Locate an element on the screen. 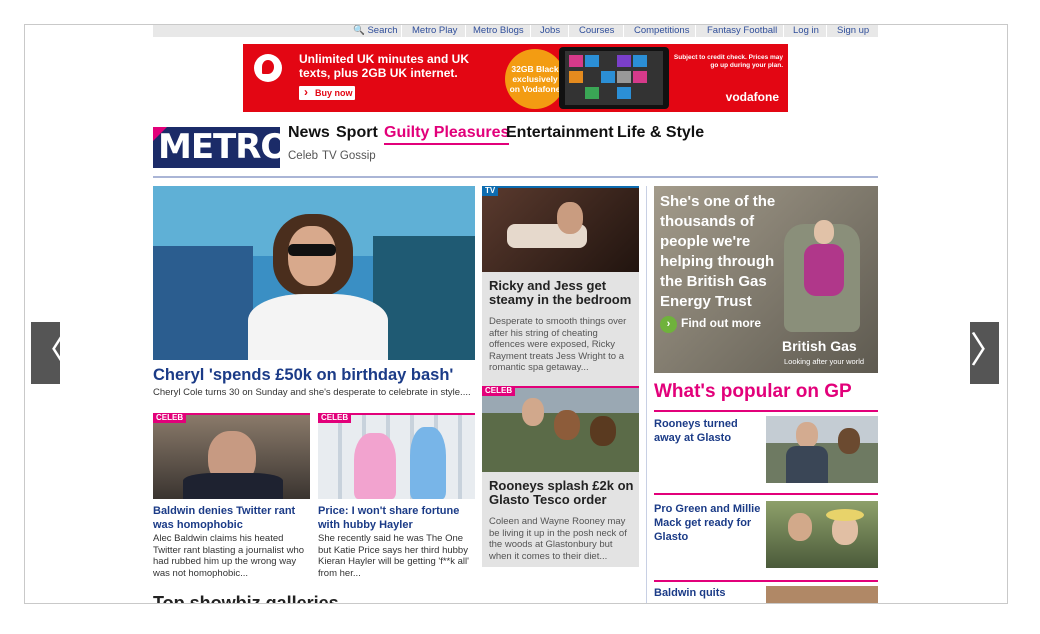 The height and width of the screenshot is (634, 1040). image-suit is located at coordinates (233, 486).